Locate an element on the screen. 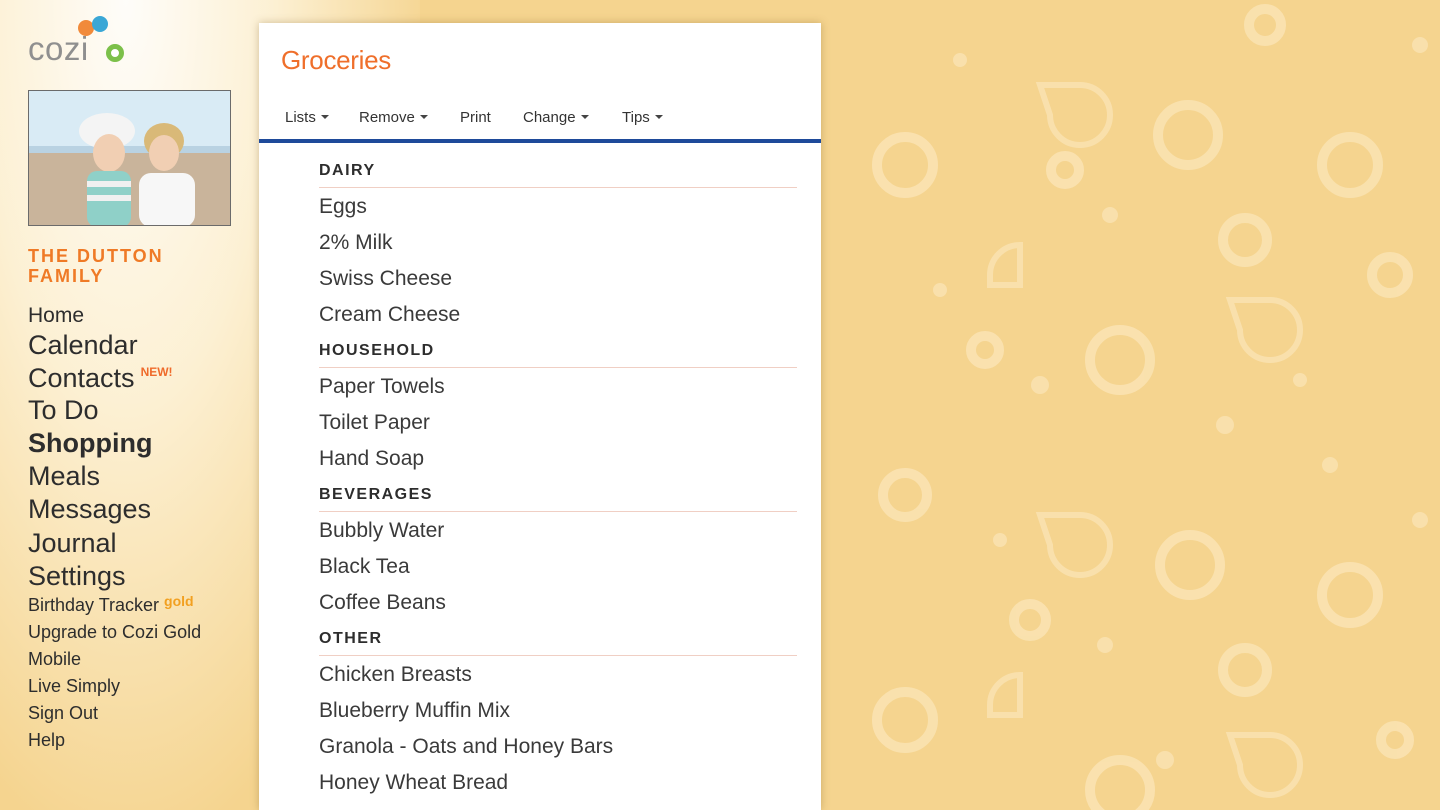 This screenshot has width=1440, height=810. lists-menu: Lists is located at coordinates (307, 117).